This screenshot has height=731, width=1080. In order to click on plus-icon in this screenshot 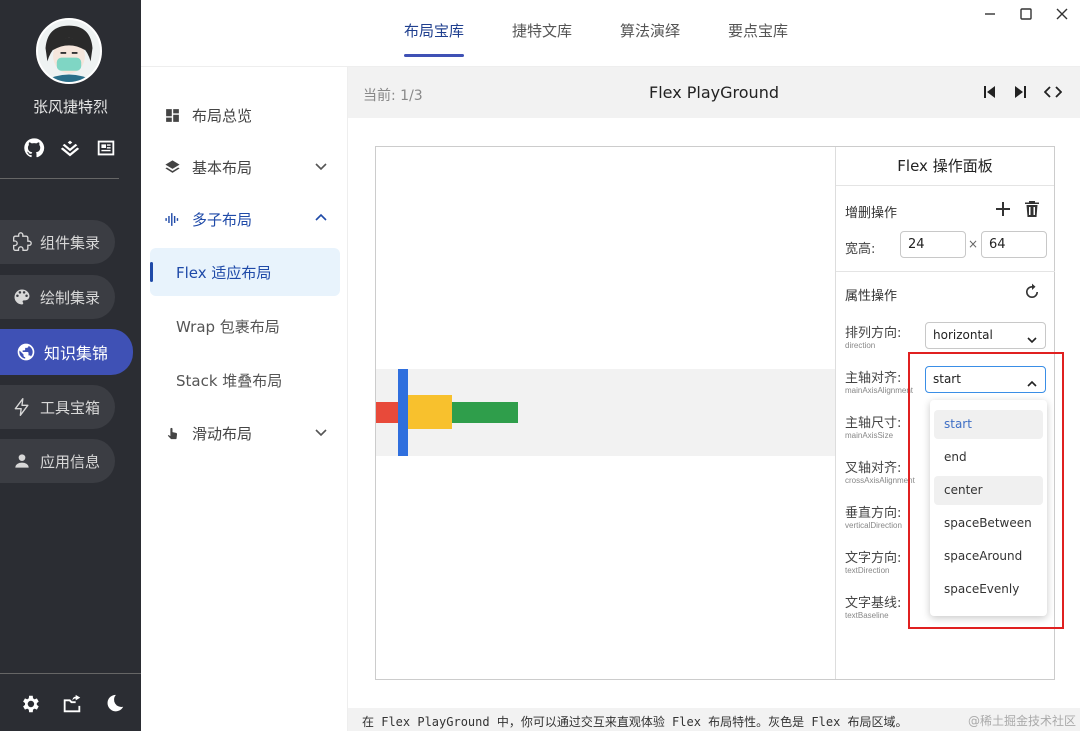, I will do `click(1003, 209)`.